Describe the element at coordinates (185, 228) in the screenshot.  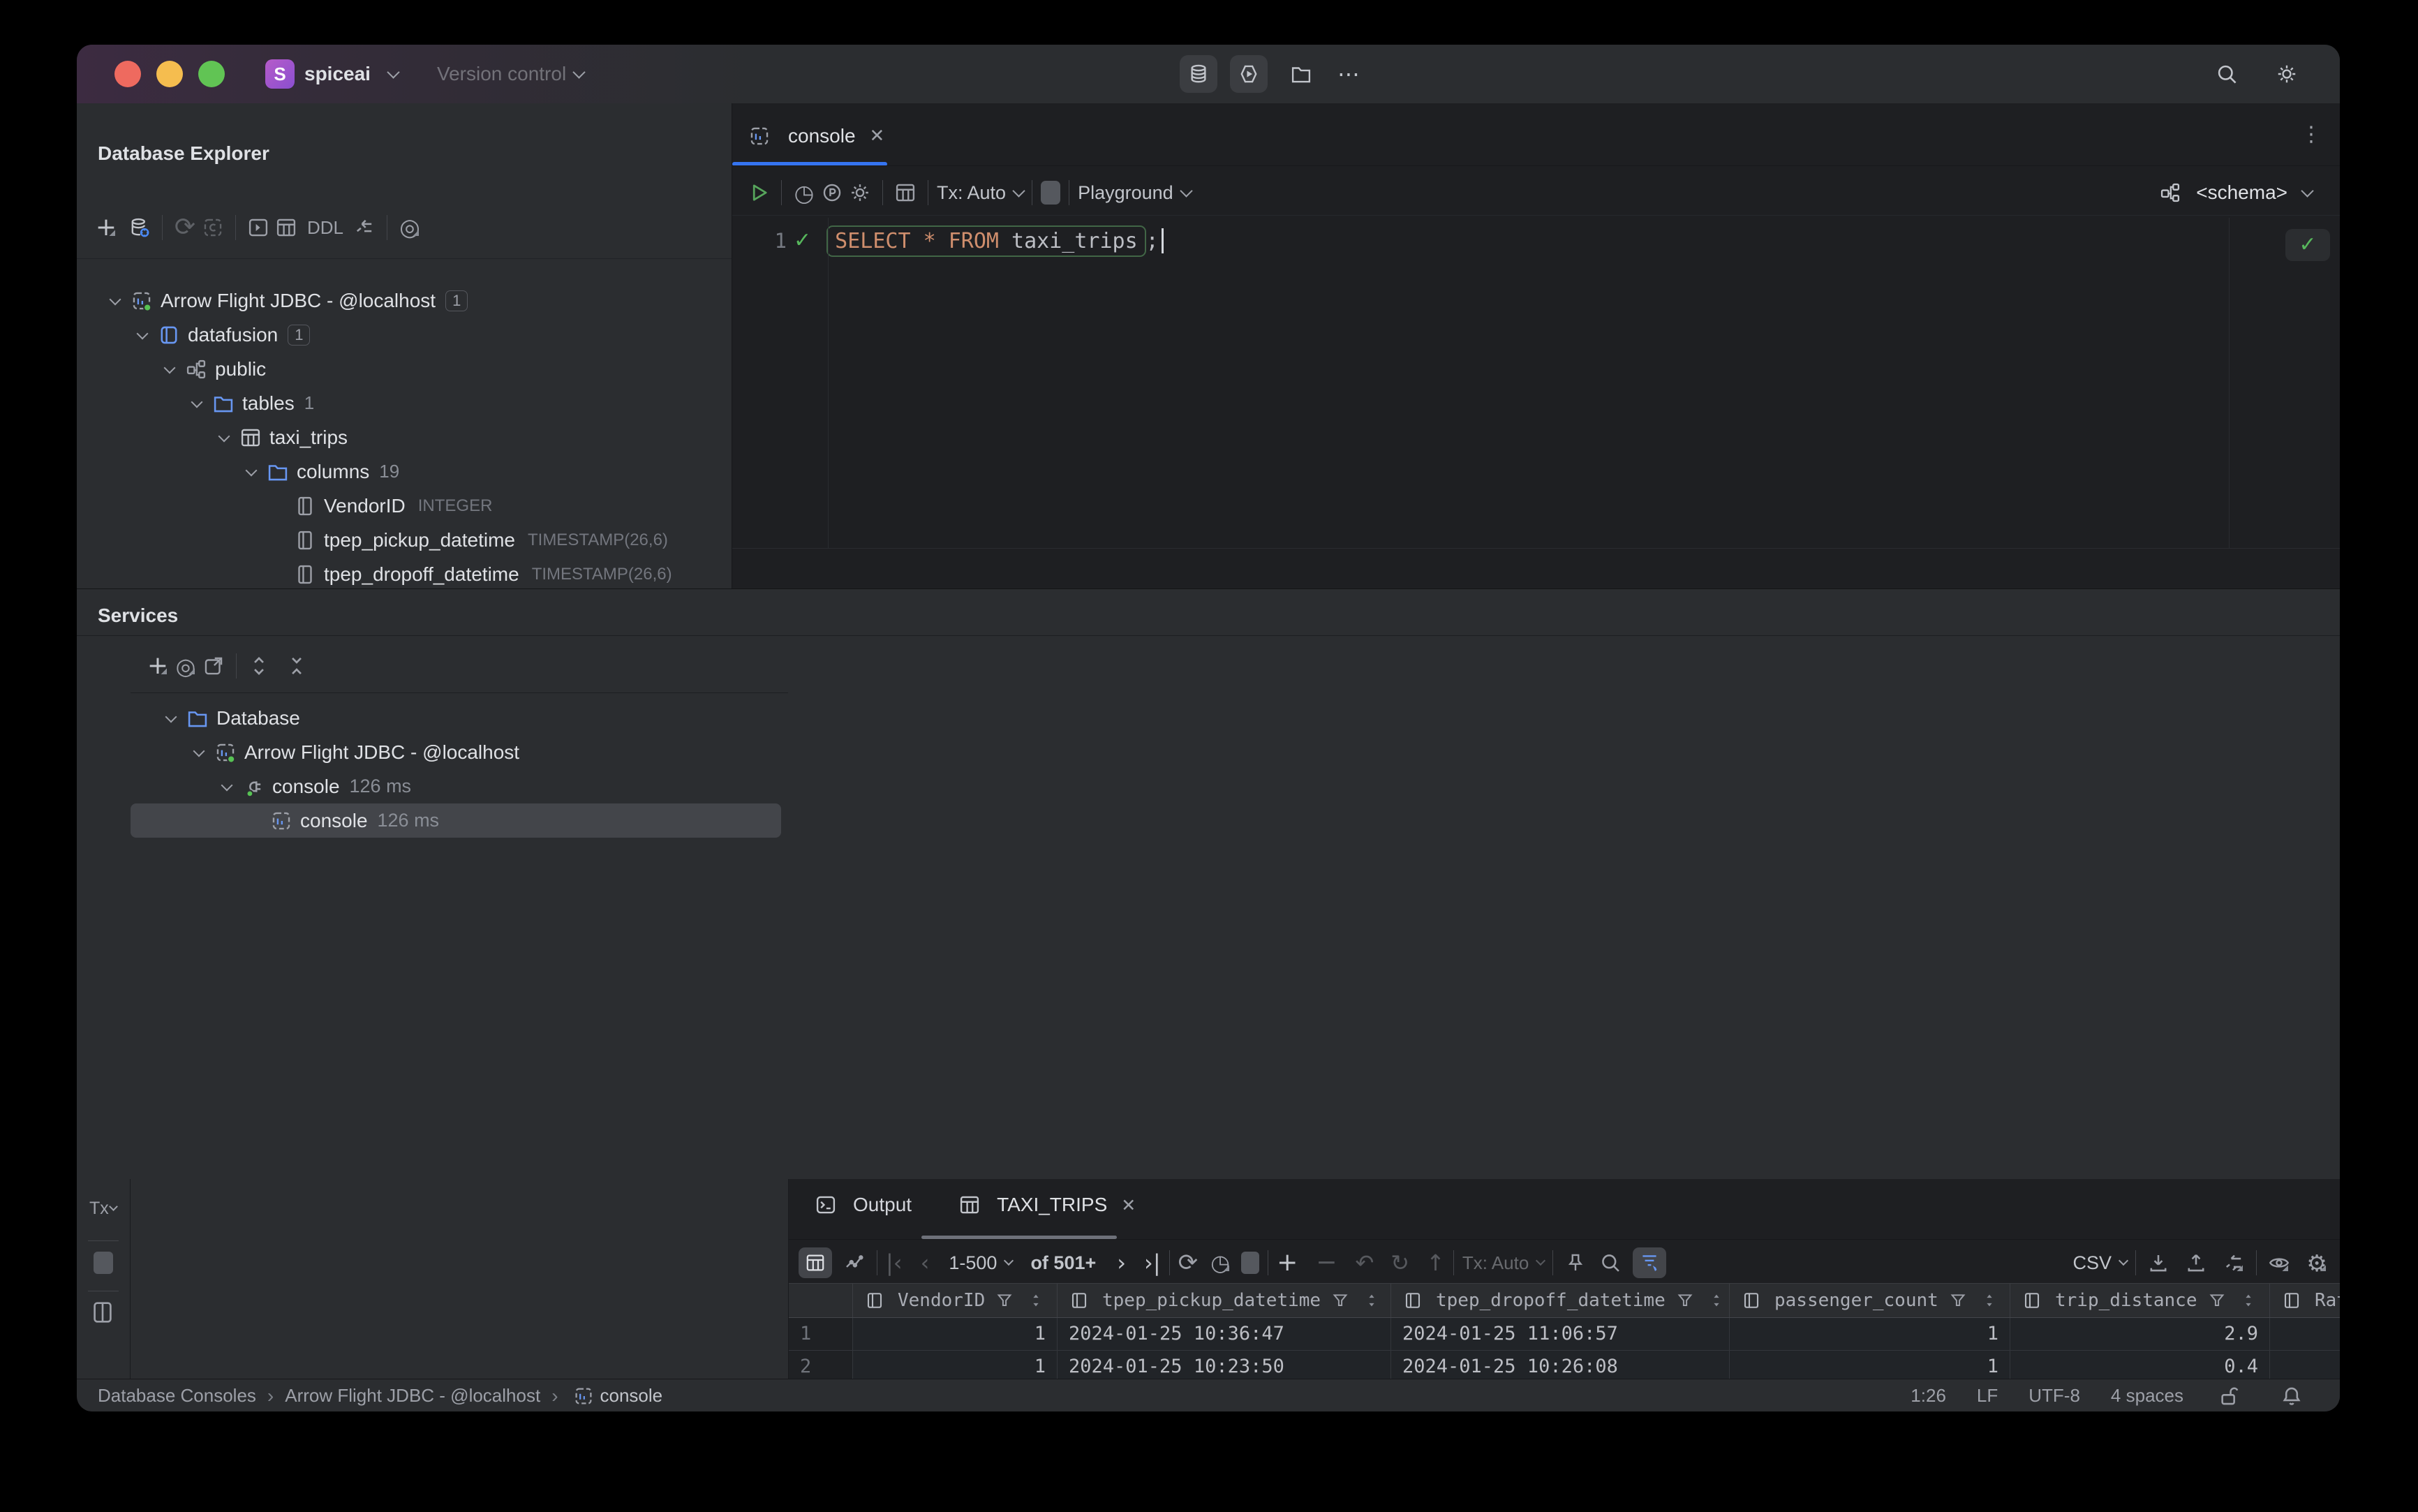
I see `refresh-icon: ⟳` at that location.